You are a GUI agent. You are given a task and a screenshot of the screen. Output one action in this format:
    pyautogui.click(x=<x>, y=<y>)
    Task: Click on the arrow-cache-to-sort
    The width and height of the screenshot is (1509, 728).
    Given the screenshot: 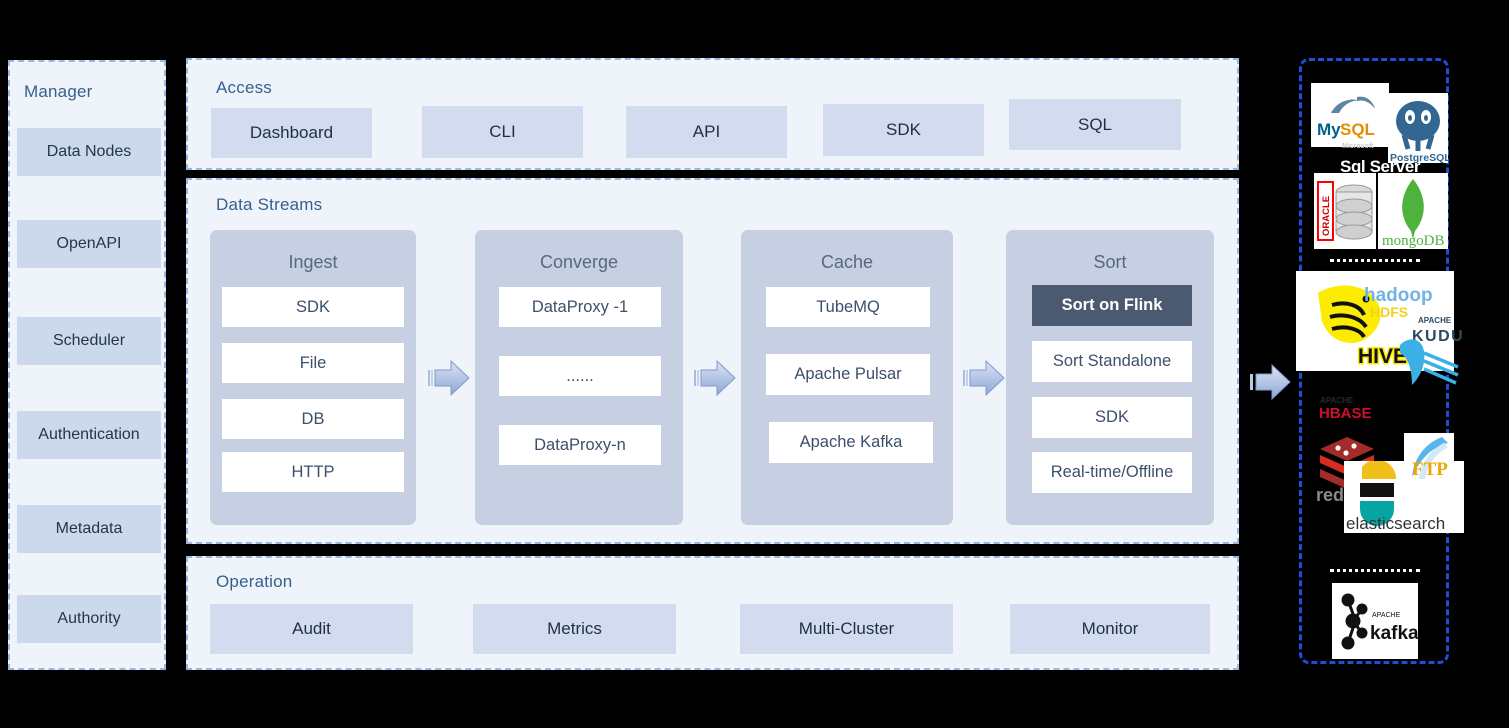 What is the action you would take?
    pyautogui.click(x=983, y=378)
    